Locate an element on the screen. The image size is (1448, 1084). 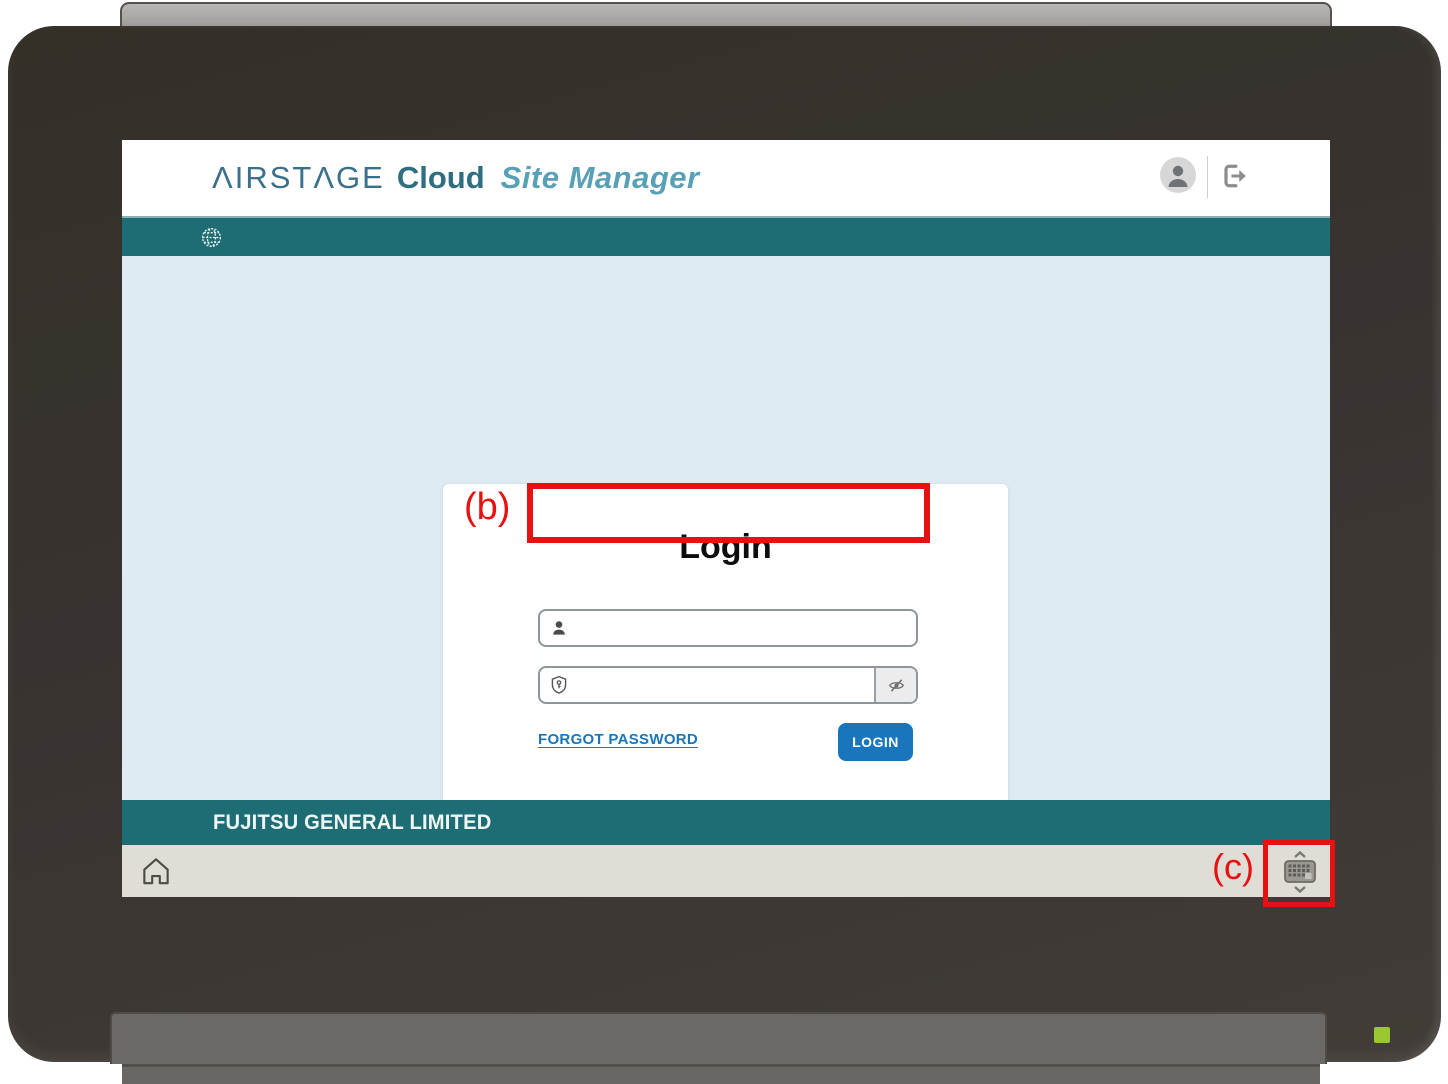
password-field is located at coordinates (728, 685).